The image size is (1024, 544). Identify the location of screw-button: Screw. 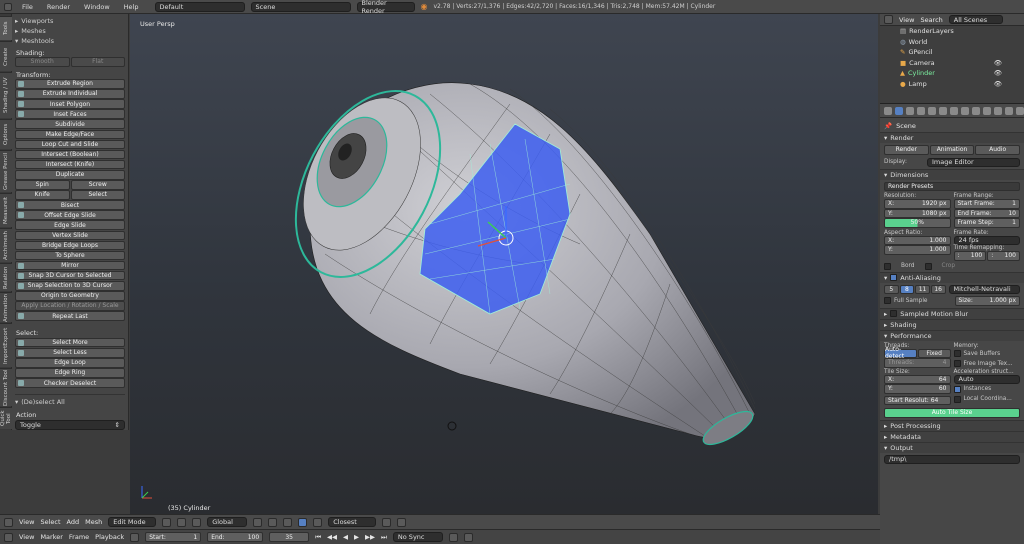
(97, 185).